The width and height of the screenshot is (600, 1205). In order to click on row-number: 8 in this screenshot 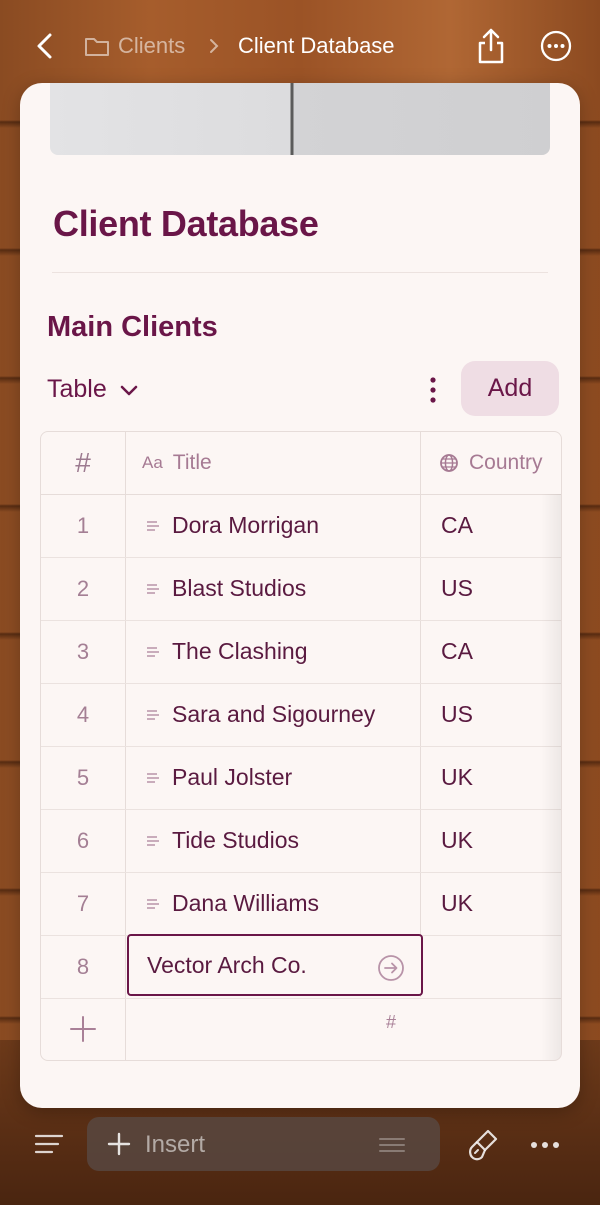, I will do `click(83, 966)`.